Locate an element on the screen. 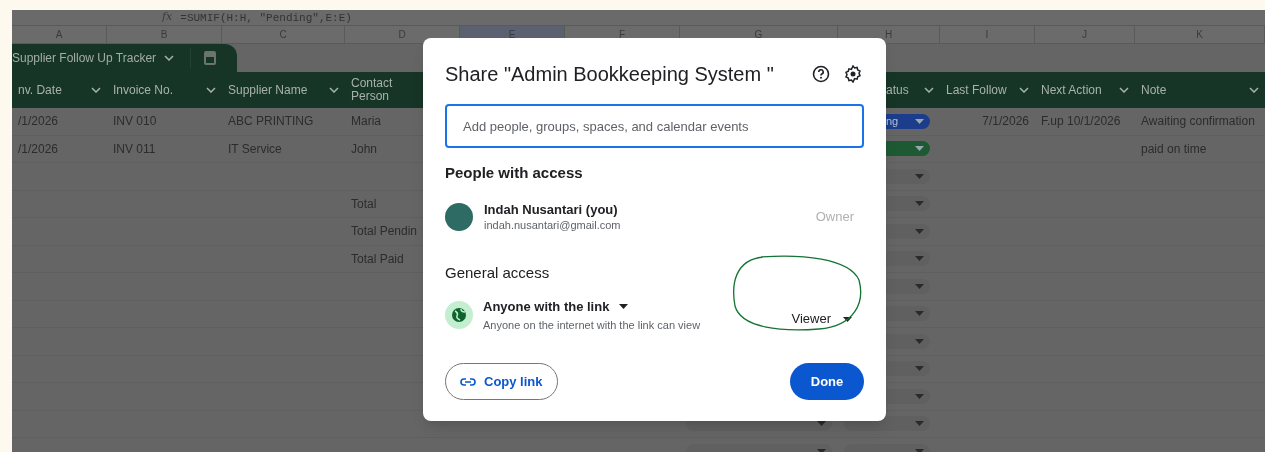 The width and height of the screenshot is (1265, 452). person-name: Indah Nusantari (you) is located at coordinates (551, 209).